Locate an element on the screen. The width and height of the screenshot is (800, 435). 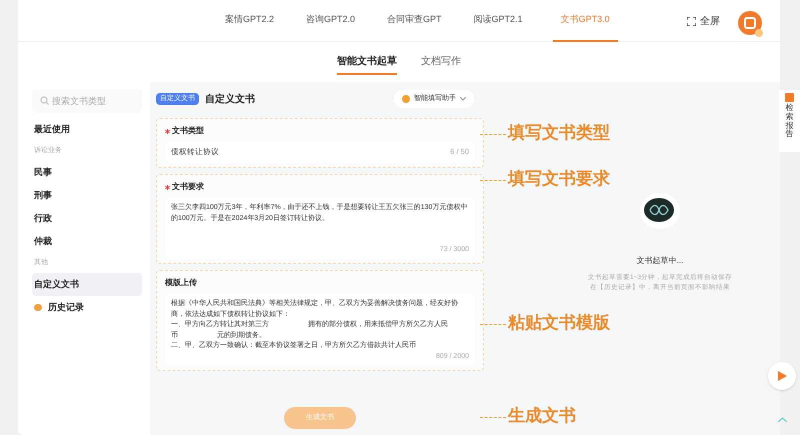
search-icon is located at coordinates (44, 100).